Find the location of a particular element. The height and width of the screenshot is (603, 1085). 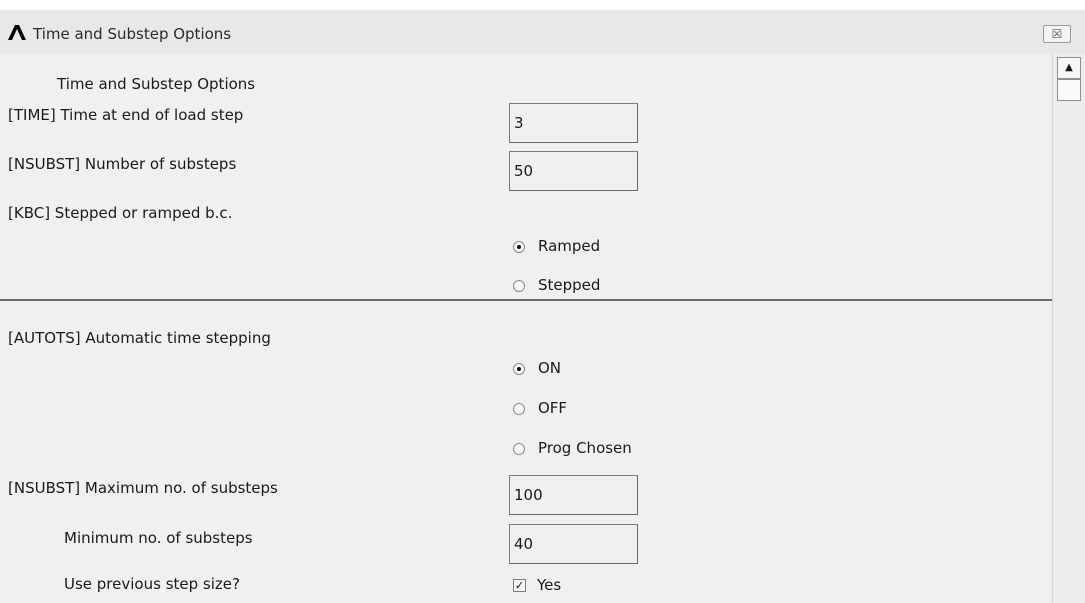

section-heading: Time and Substep Options is located at coordinates (156, 84).